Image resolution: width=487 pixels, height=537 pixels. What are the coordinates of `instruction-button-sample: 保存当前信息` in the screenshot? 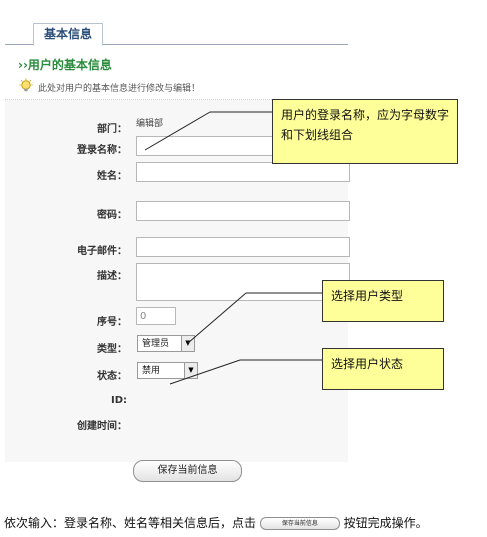 It's located at (299, 523).